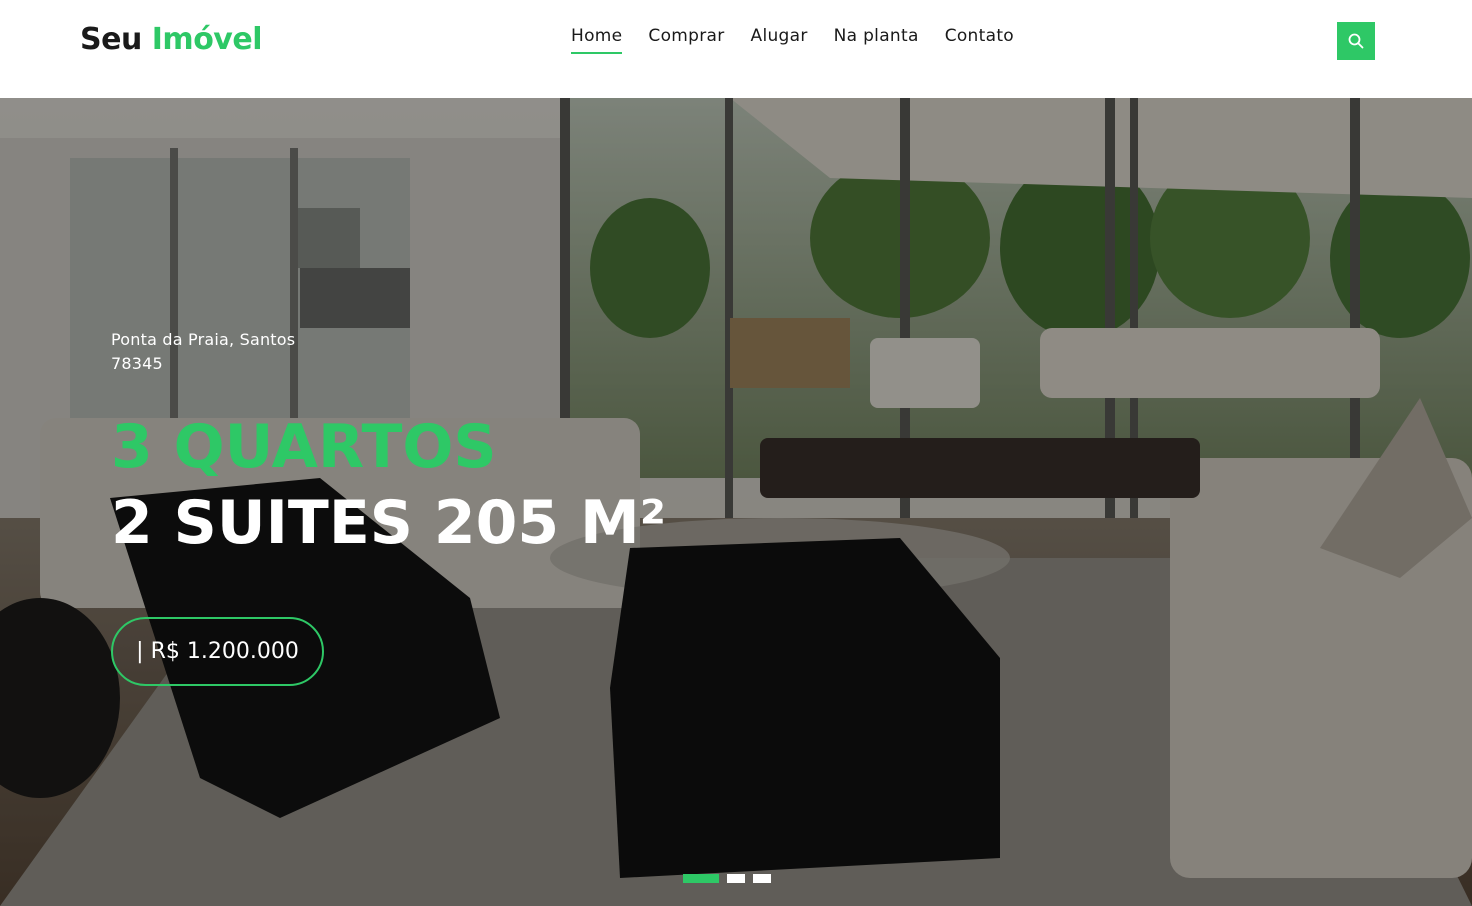  What do you see at coordinates (779, 40) in the screenshot?
I see `nav-alugar: Alugar` at bounding box center [779, 40].